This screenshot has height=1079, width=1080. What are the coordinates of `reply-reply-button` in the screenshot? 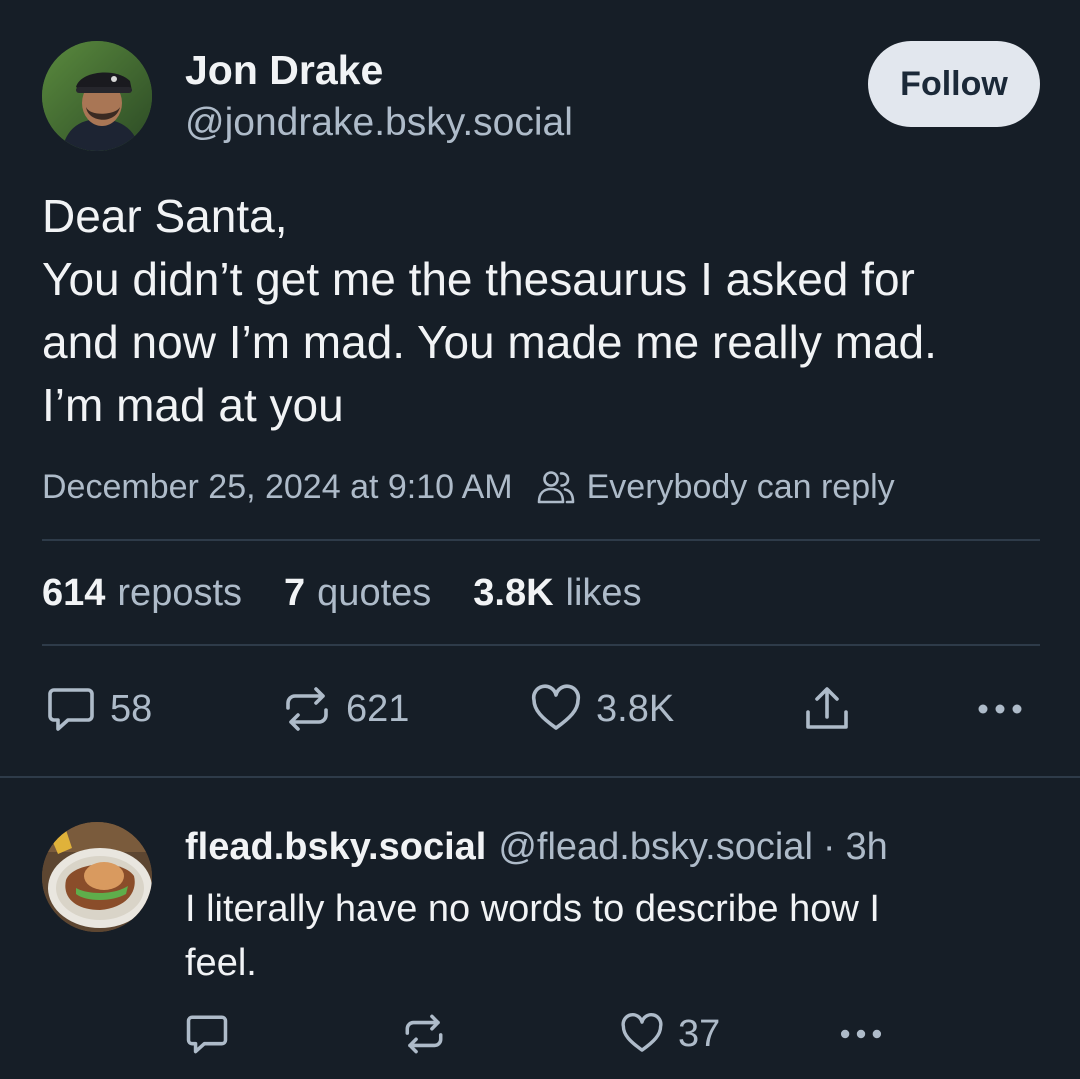 It's located at (207, 1034).